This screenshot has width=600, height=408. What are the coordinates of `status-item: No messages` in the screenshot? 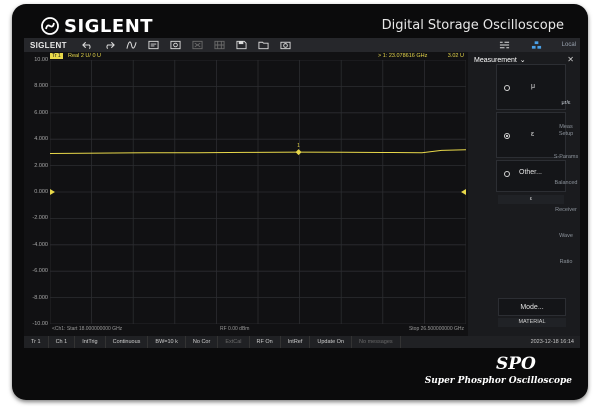 It's located at (376, 342).